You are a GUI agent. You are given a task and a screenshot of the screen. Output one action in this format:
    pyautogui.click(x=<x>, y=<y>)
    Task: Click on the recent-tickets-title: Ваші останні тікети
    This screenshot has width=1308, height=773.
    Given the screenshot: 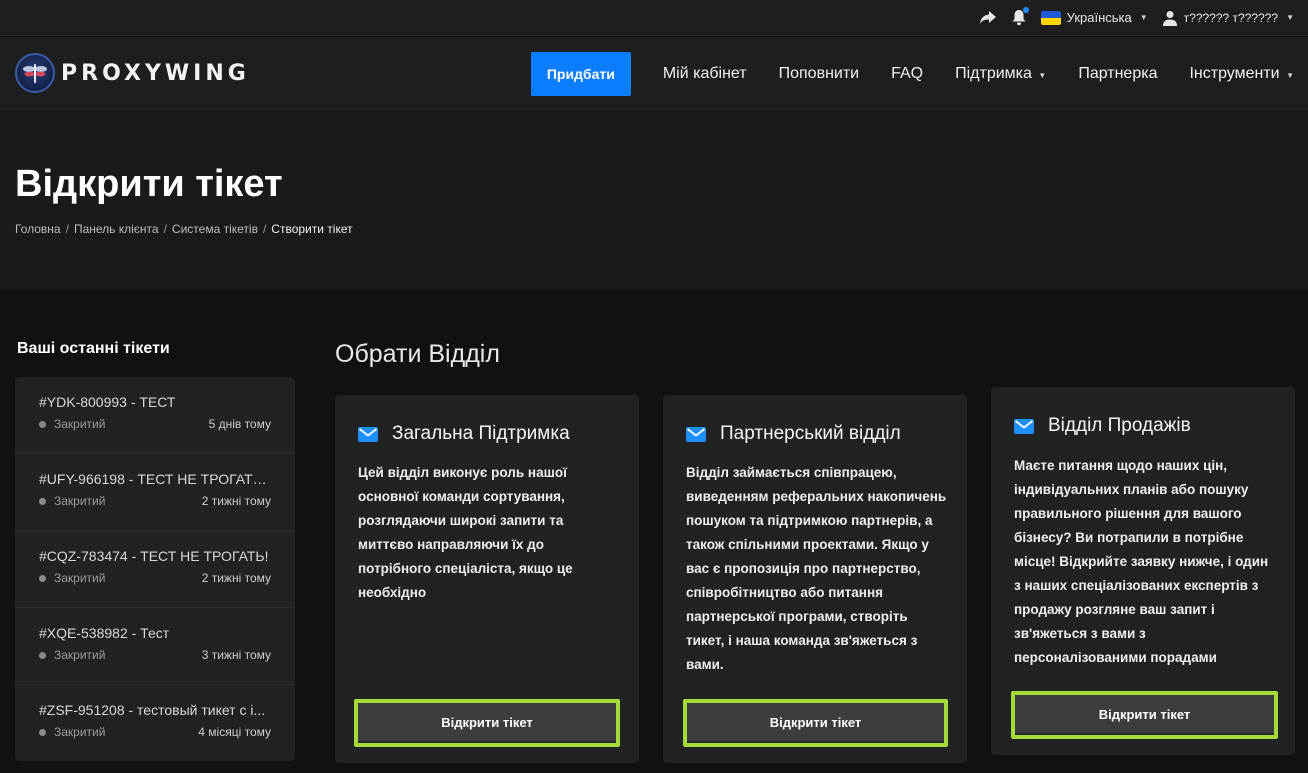 What is the action you would take?
    pyautogui.click(x=93, y=348)
    